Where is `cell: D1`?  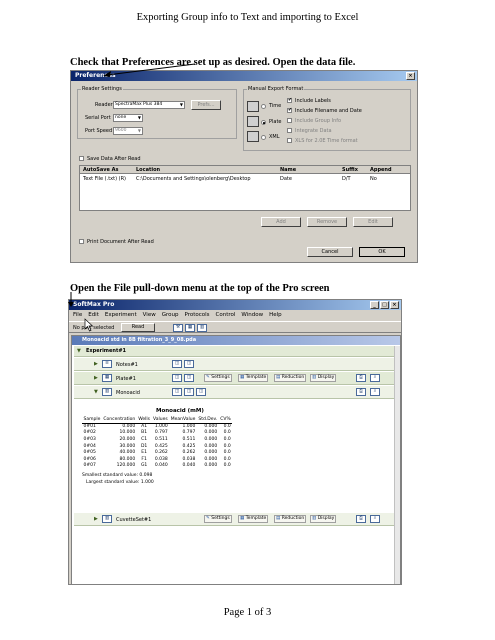 cell: D1 is located at coordinates (144, 446).